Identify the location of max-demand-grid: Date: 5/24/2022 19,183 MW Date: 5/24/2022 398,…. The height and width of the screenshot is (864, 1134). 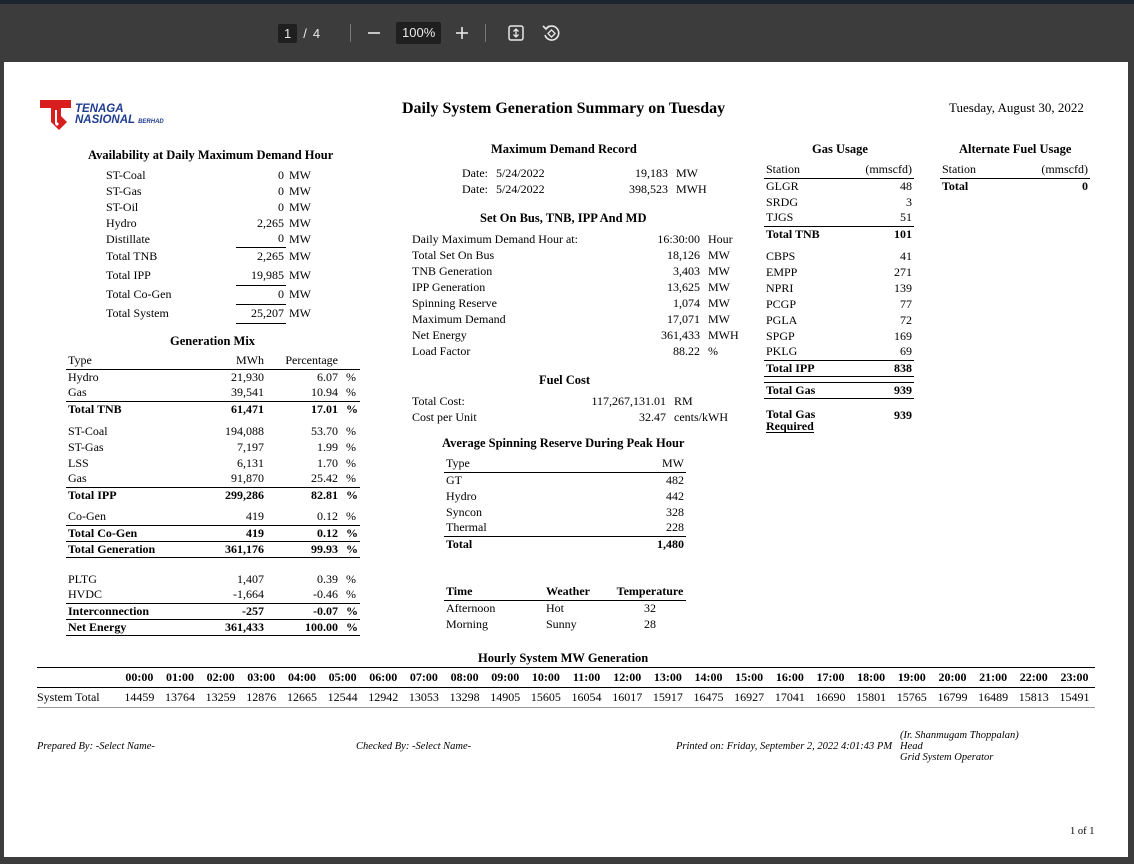
(584, 181).